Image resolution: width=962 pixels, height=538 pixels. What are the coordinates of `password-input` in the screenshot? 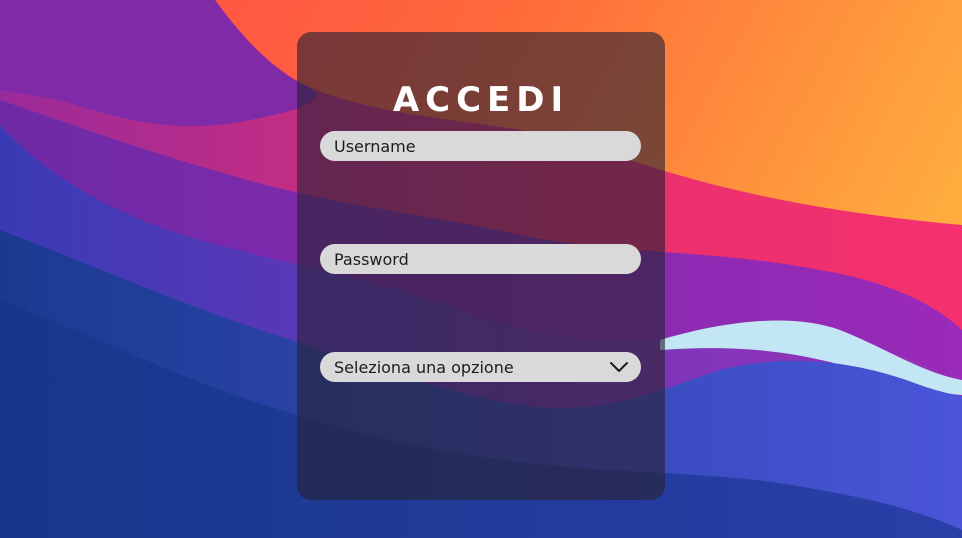 It's located at (480, 259).